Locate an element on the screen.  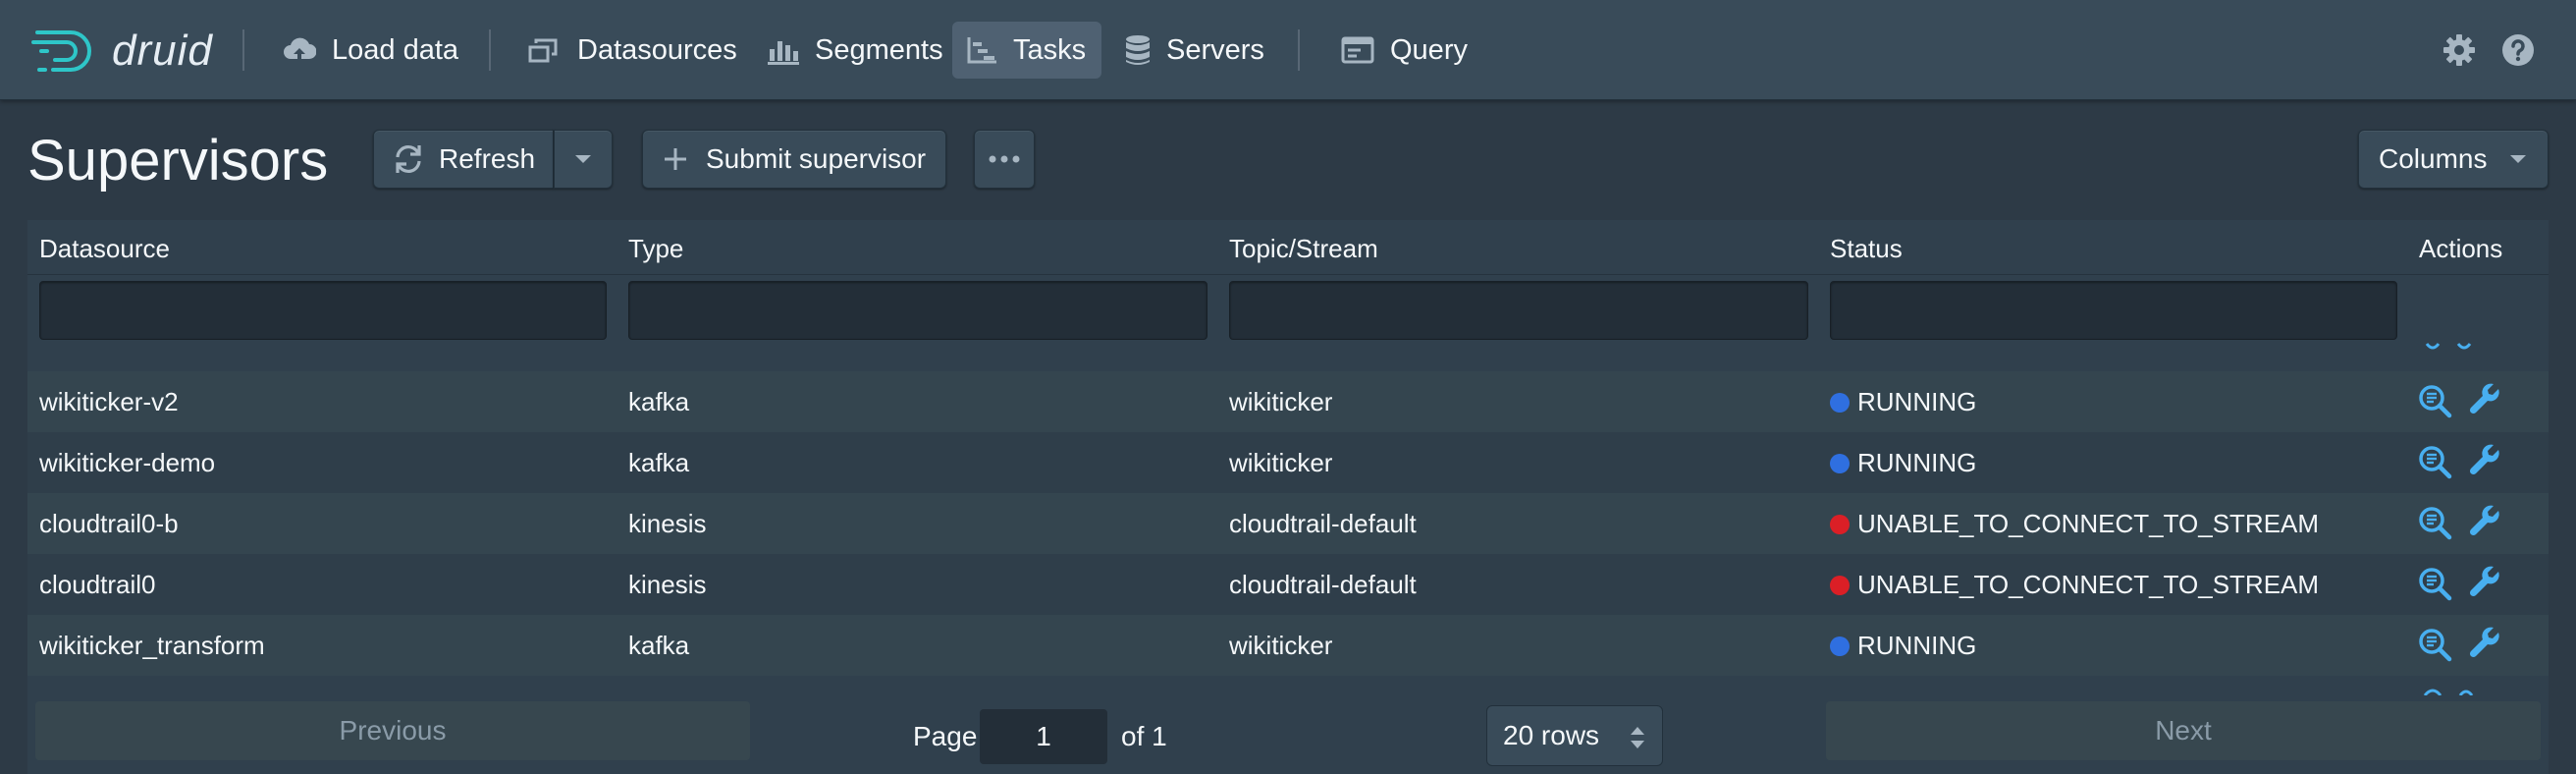
druid-logo: druid is located at coordinates (122, 52).